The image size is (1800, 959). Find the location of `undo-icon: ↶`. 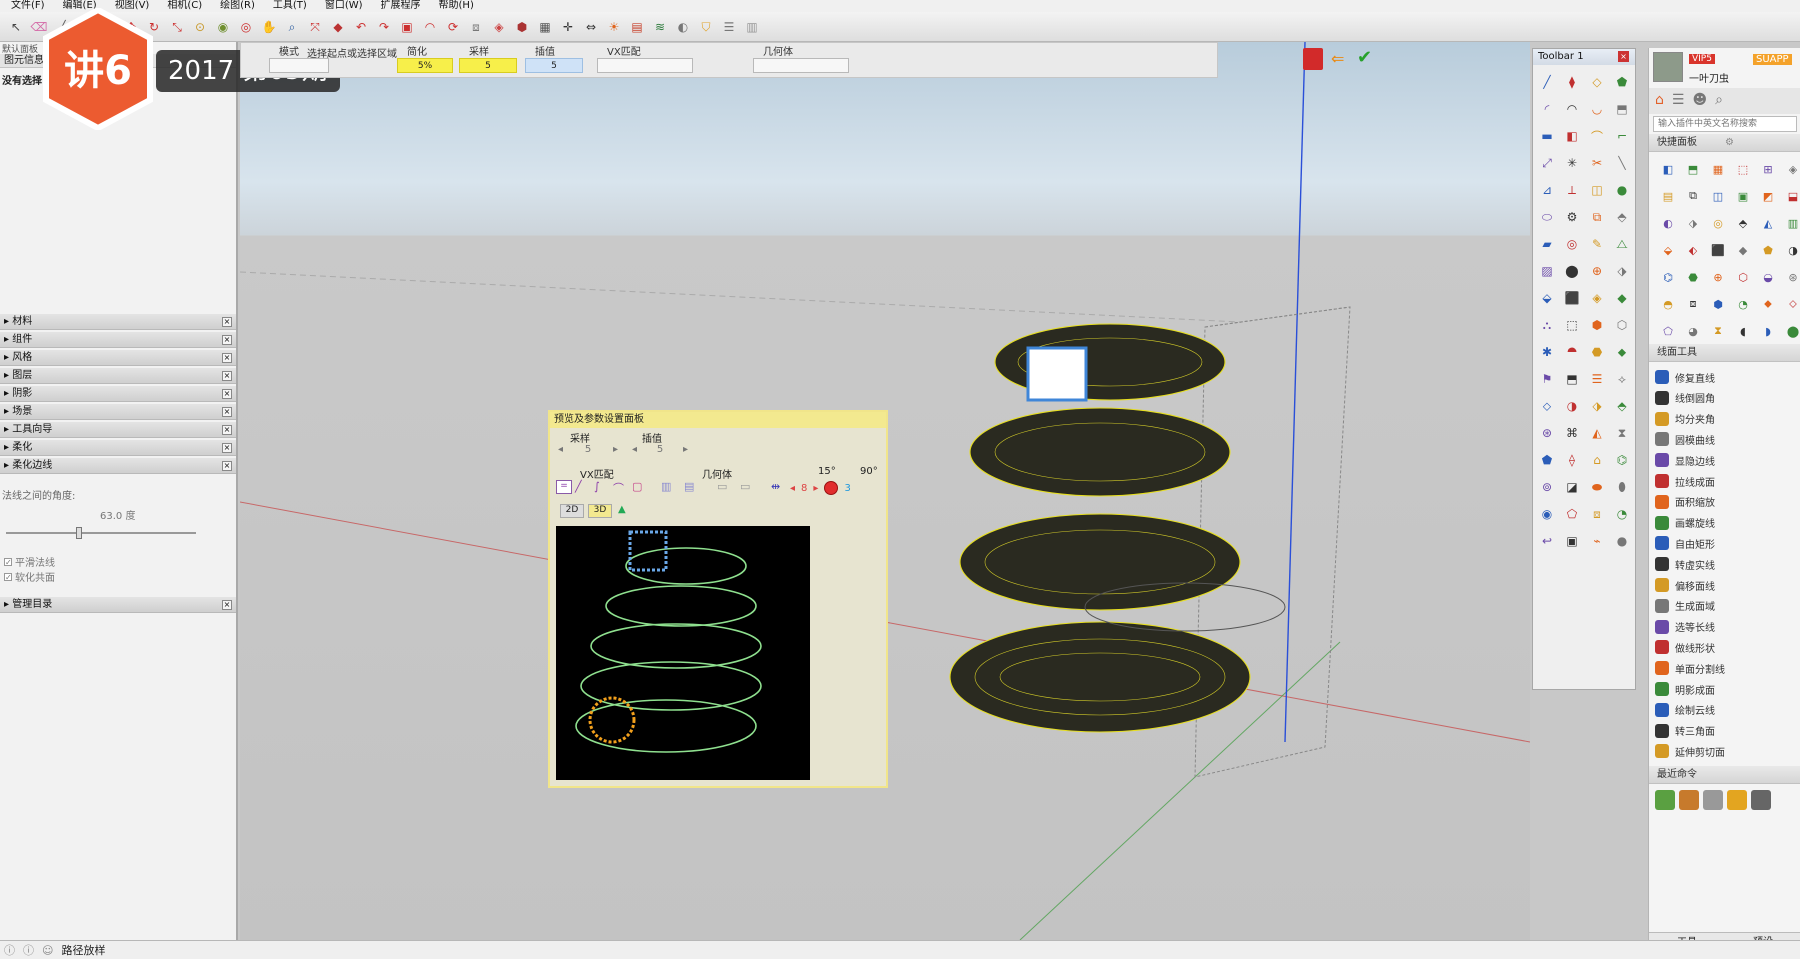

undo-icon: ↶ is located at coordinates (361, 27).